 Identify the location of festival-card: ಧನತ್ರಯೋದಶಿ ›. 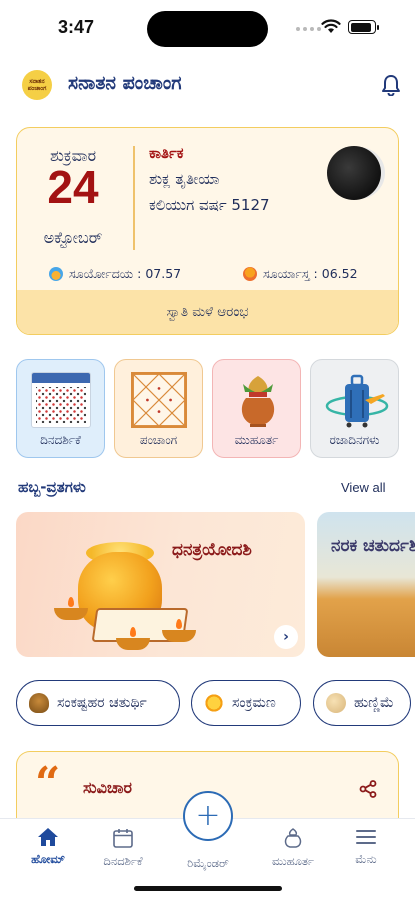
(160, 584).